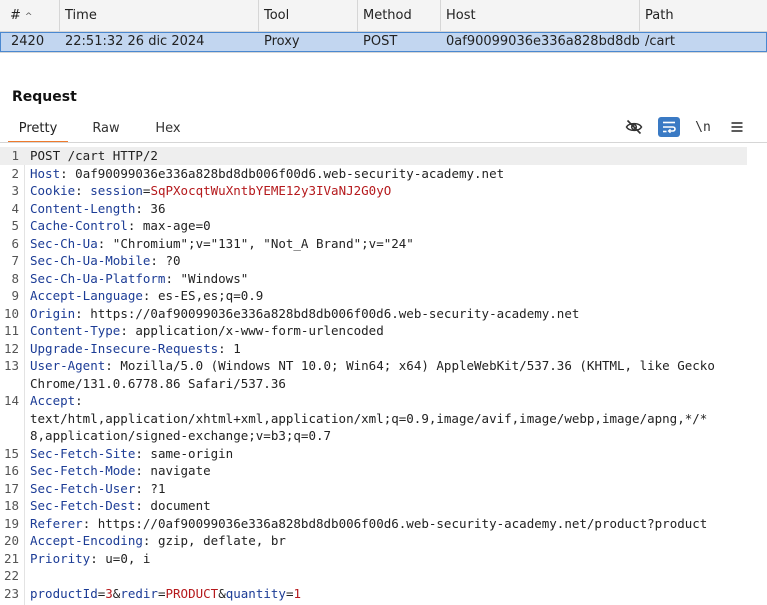  Describe the element at coordinates (703, 16) in the screenshot. I see `column-header-path: Path` at that location.